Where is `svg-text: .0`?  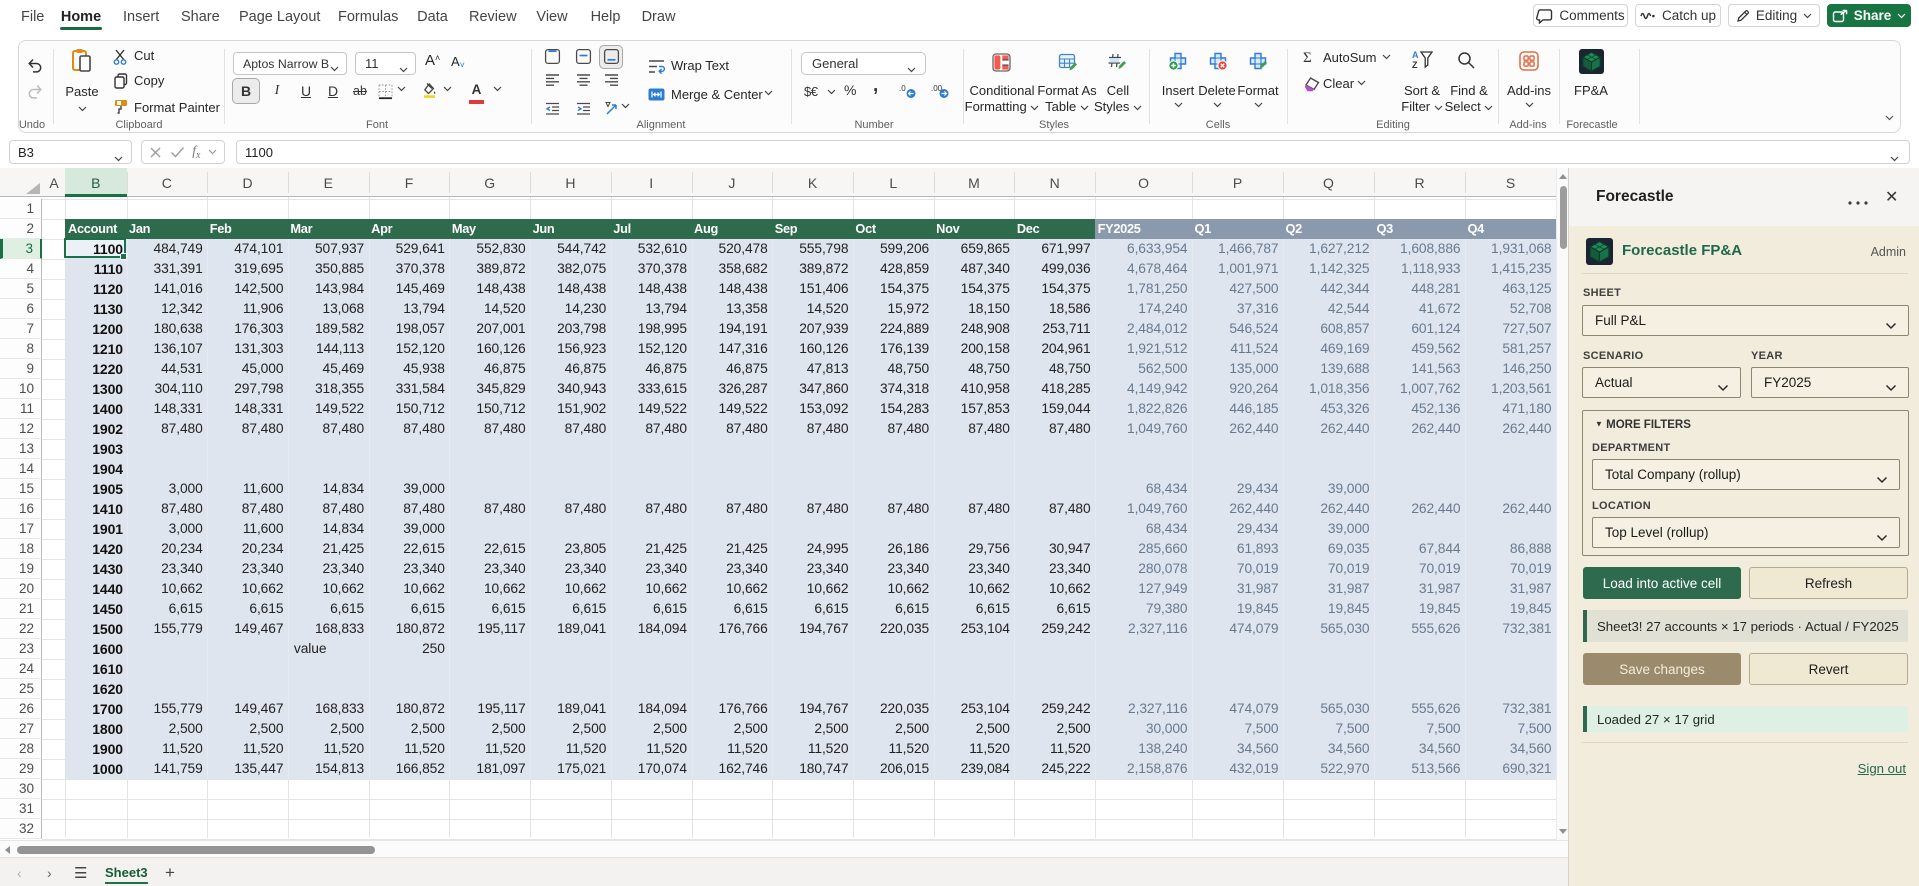 svg-text: .0 is located at coordinates (902, 88).